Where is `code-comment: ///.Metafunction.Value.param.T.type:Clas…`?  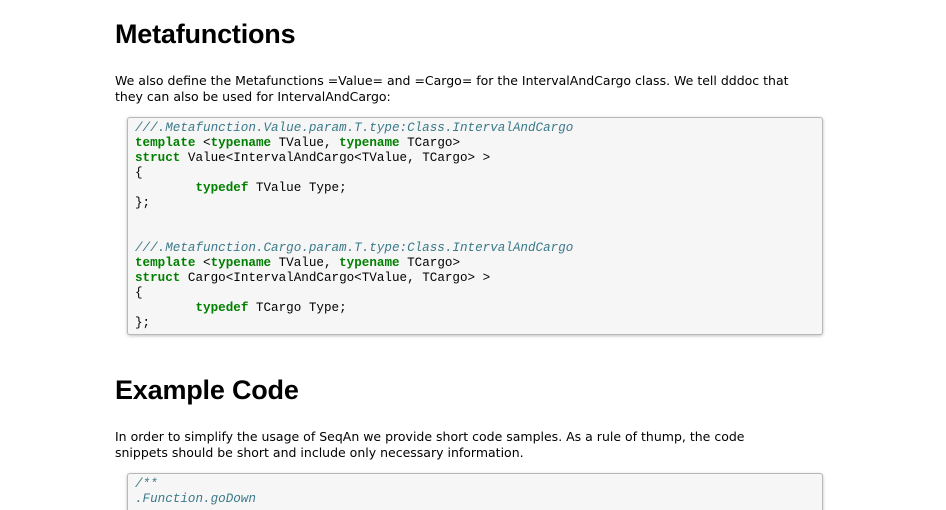 code-comment: ///.Metafunction.Value.param.T.type:Clas… is located at coordinates (354, 128).